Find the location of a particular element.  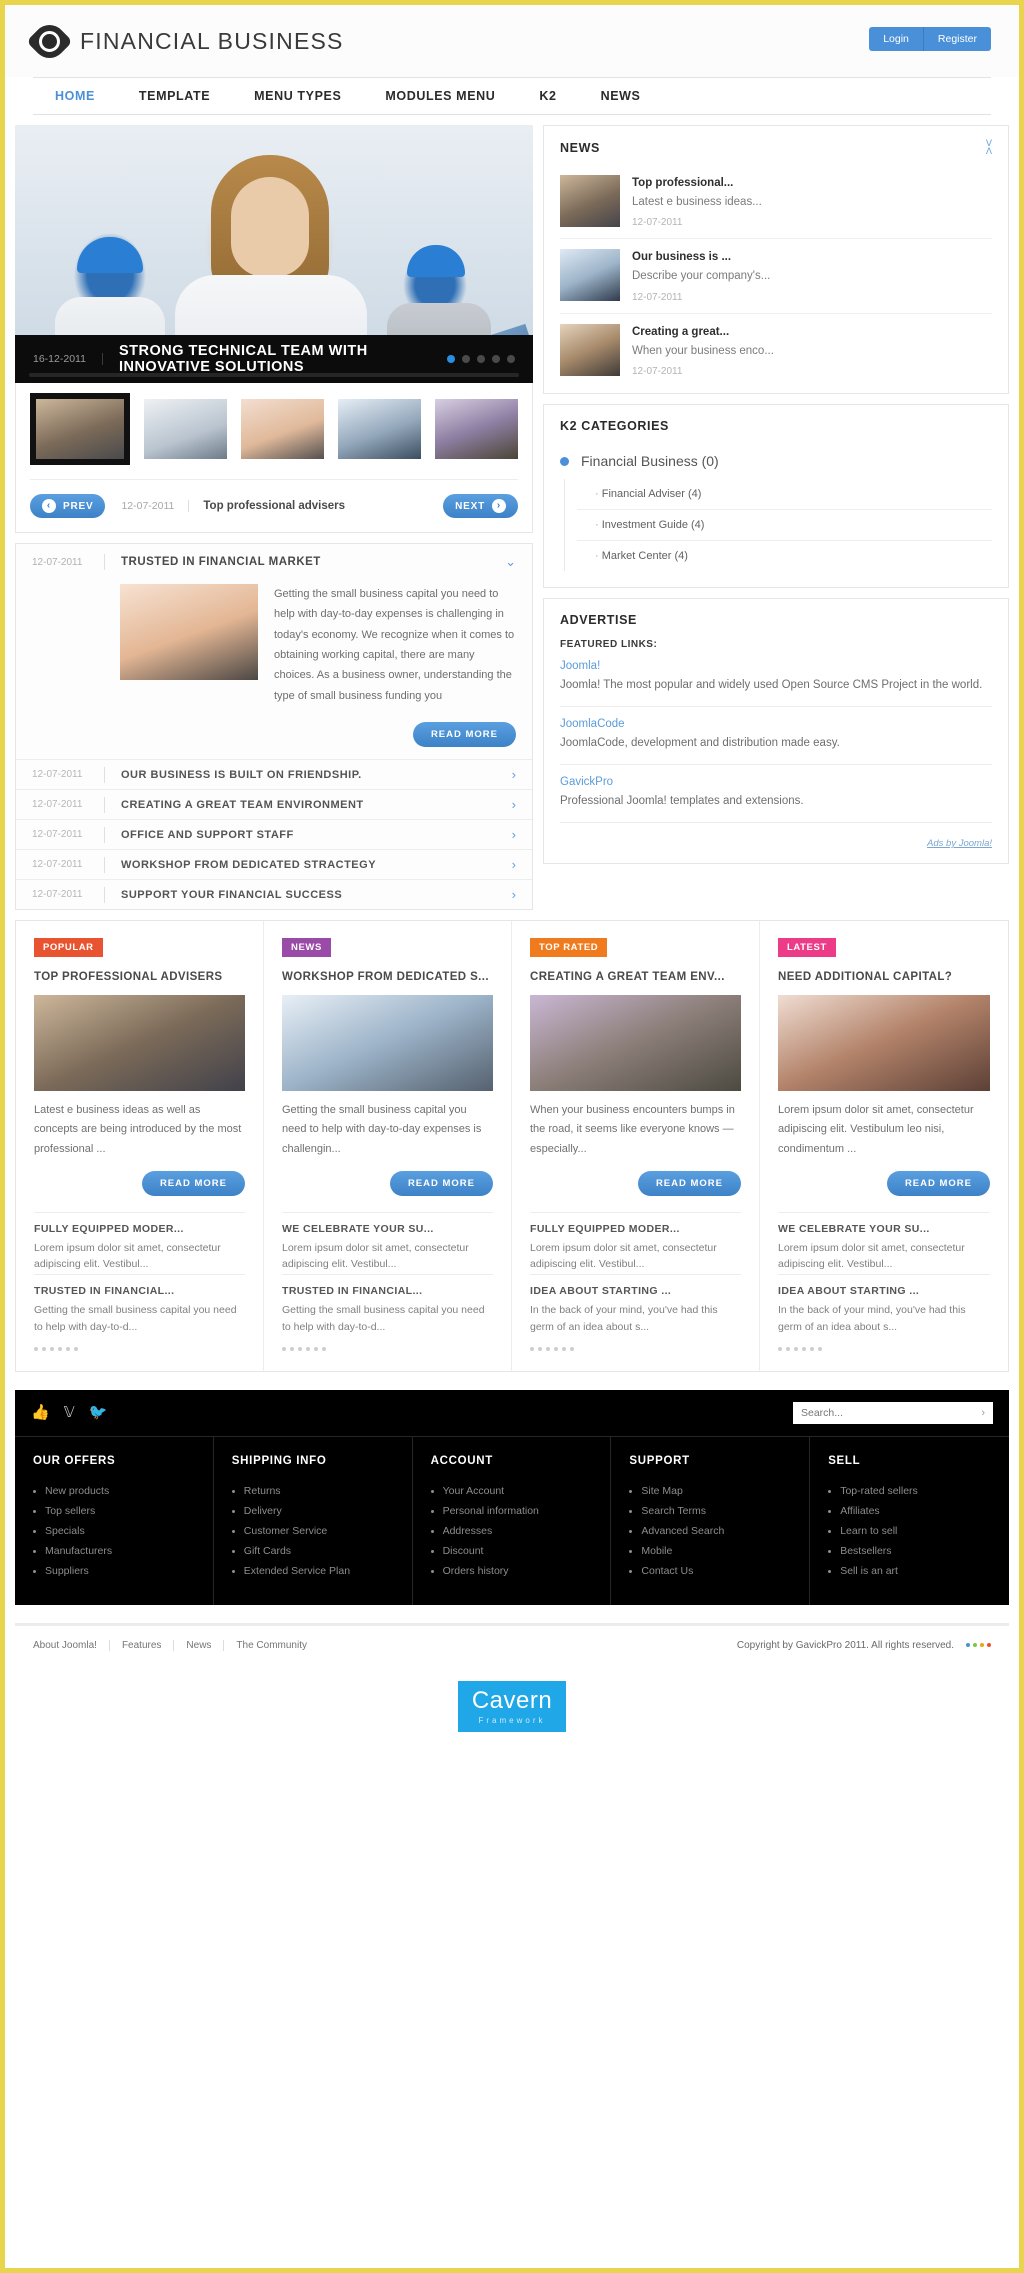

footer-link: Extended Service Plan is located at coordinates (312, 1571).